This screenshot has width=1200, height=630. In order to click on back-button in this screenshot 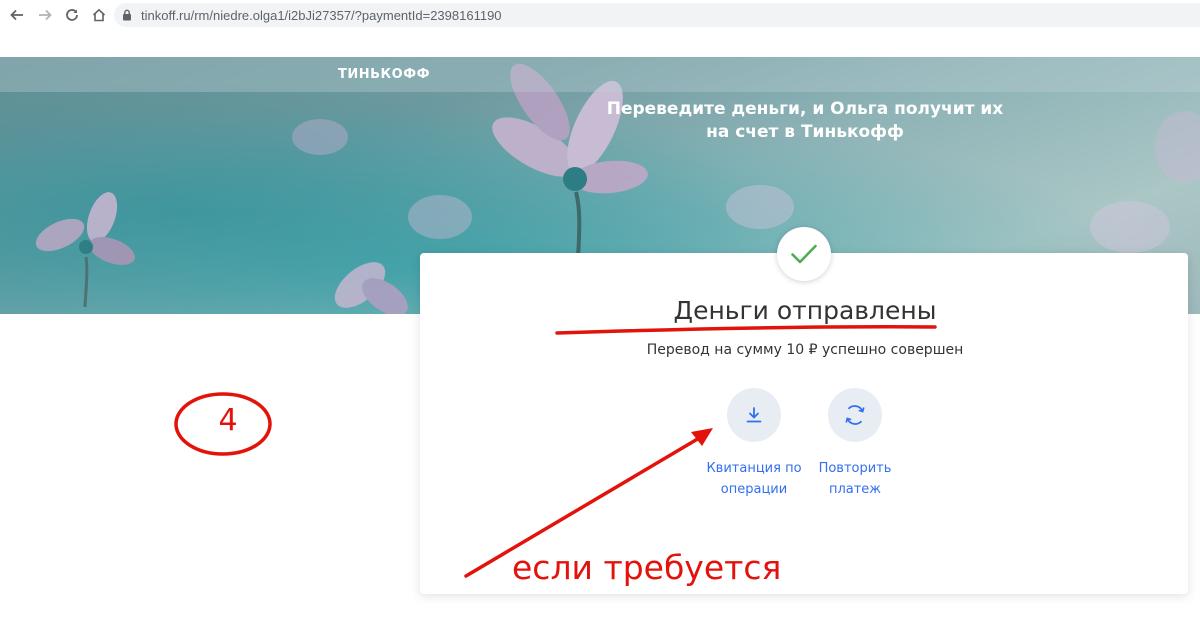, I will do `click(17, 15)`.